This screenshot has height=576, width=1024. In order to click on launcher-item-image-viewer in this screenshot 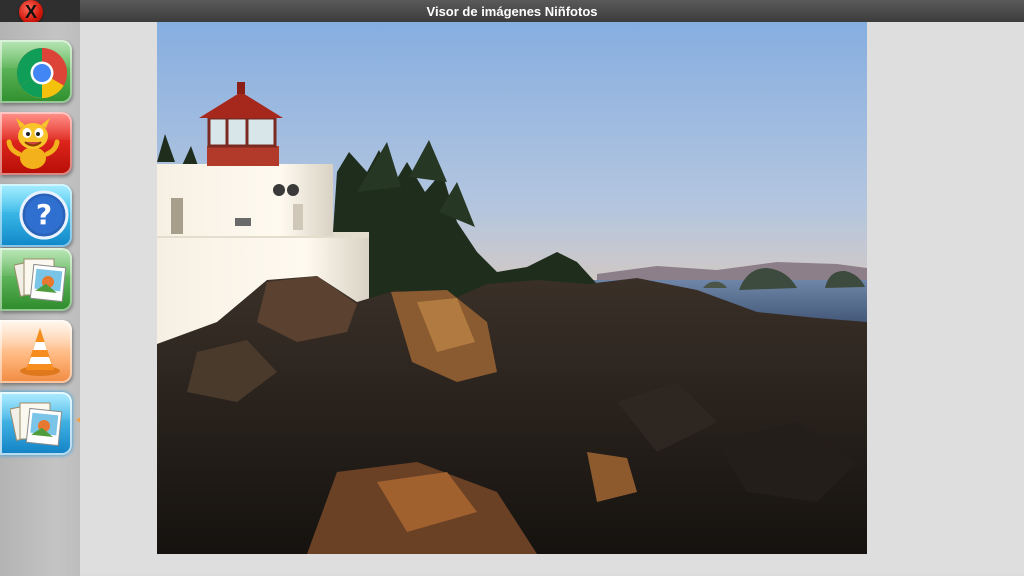, I will do `click(36, 423)`.